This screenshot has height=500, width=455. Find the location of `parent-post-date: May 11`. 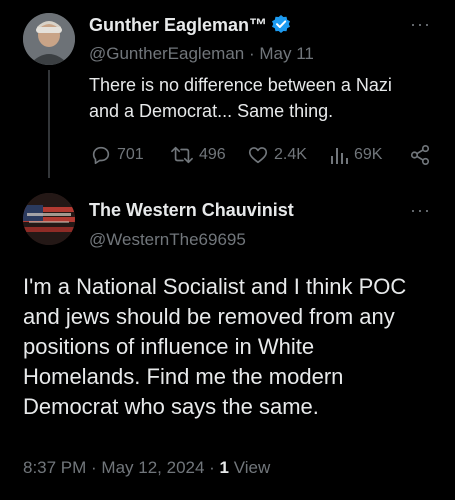

parent-post-date: May 11 is located at coordinates (286, 53).